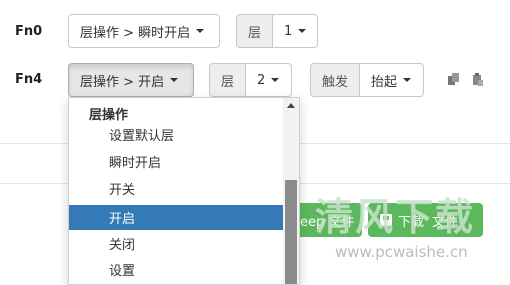  I want to click on trigger-select-fn4: 抬起, so click(392, 80).